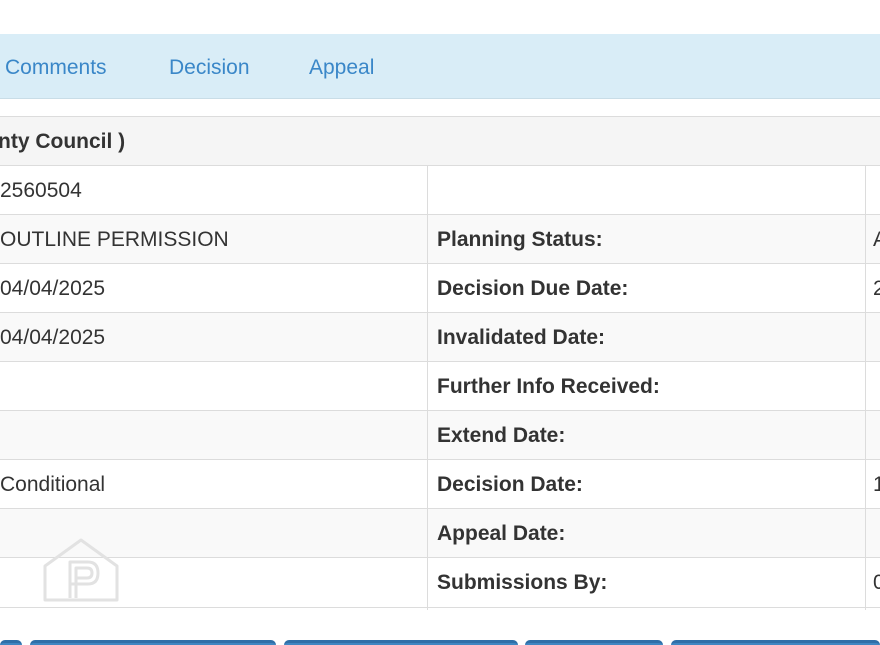 The image size is (880, 645). I want to click on table-row: Conditional Decision Date: 1, so click(440, 484).